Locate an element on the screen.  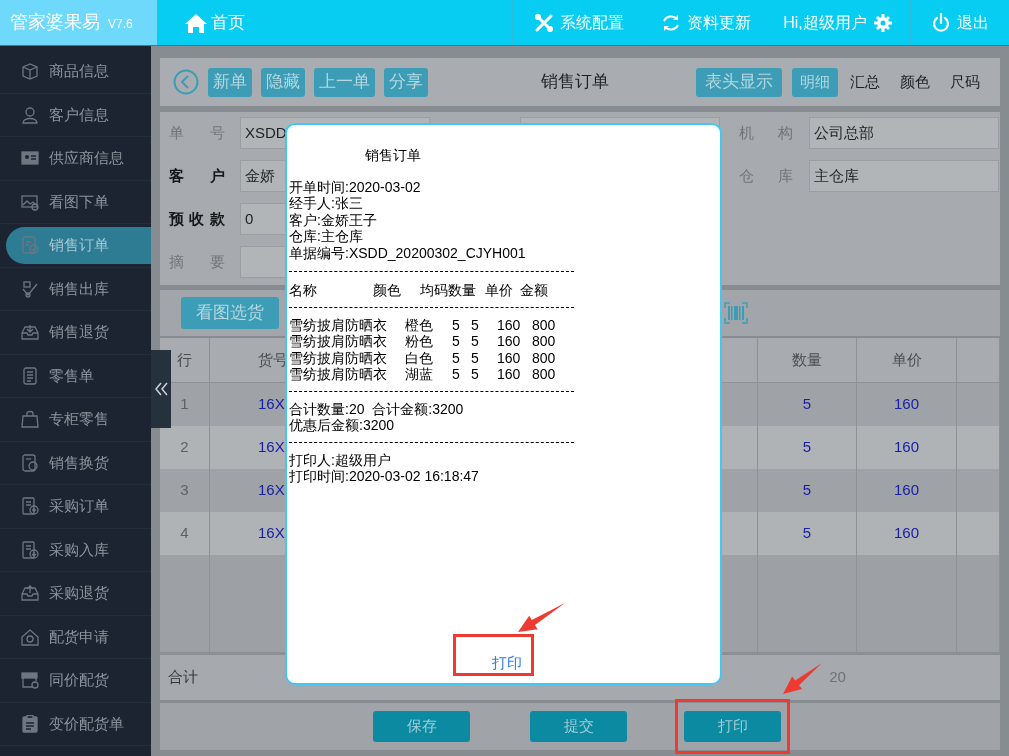
receipt-line: 合计数量:20 合计金额:3200 is located at coordinates (376, 408).